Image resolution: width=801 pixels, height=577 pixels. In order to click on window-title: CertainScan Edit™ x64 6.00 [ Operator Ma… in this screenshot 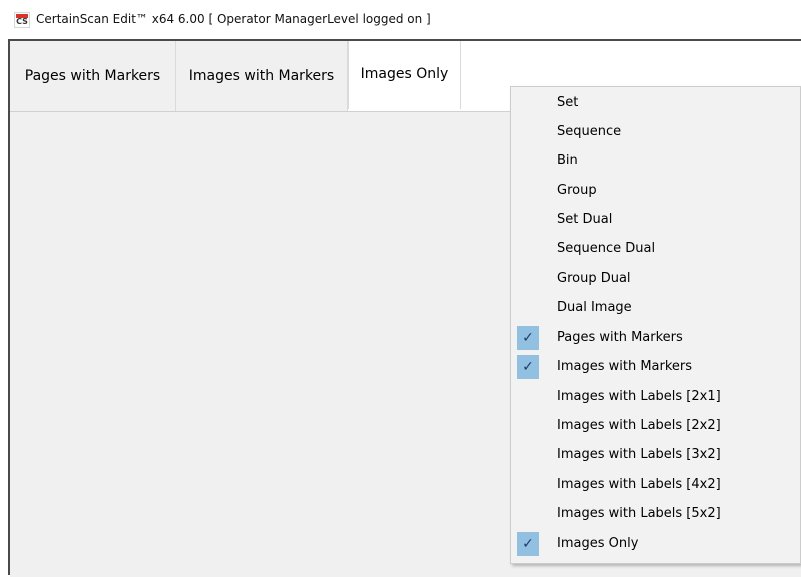, I will do `click(233, 19)`.